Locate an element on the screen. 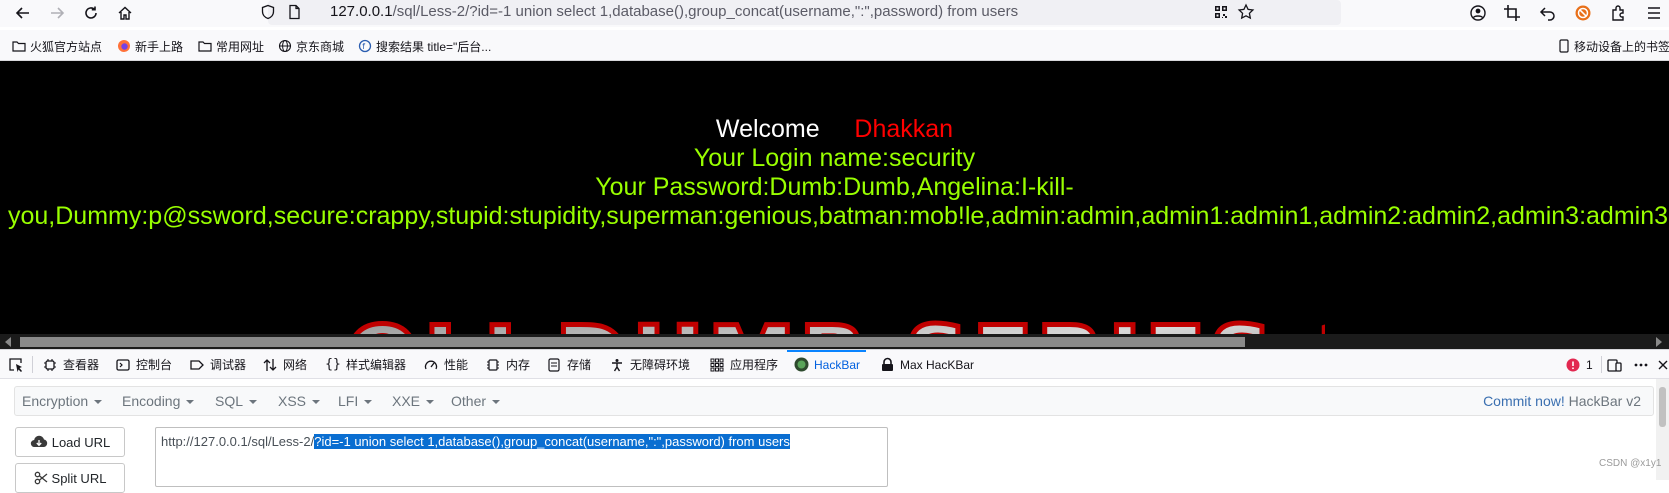 The image size is (1669, 493). bookmark-label: 火狐官方站点 is located at coordinates (66, 46).